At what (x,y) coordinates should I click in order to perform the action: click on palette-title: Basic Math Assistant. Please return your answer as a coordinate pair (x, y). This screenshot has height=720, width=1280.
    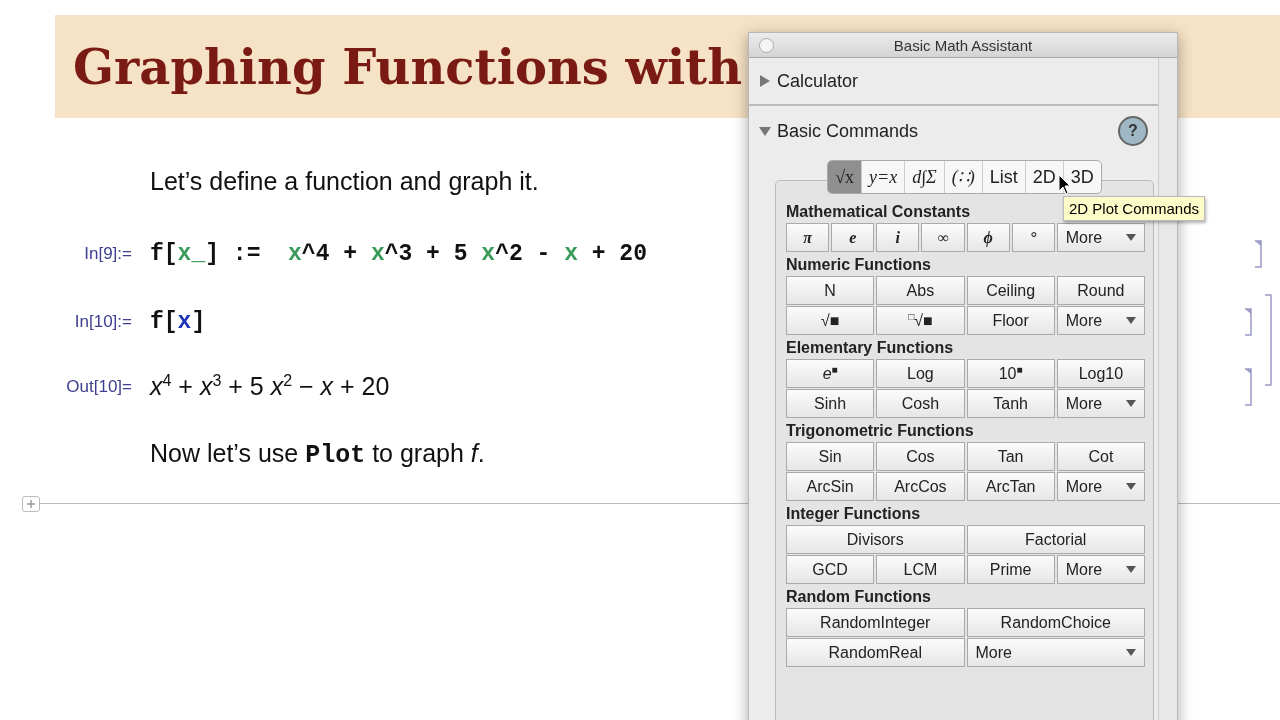
    Looking at the image, I should click on (963, 45).